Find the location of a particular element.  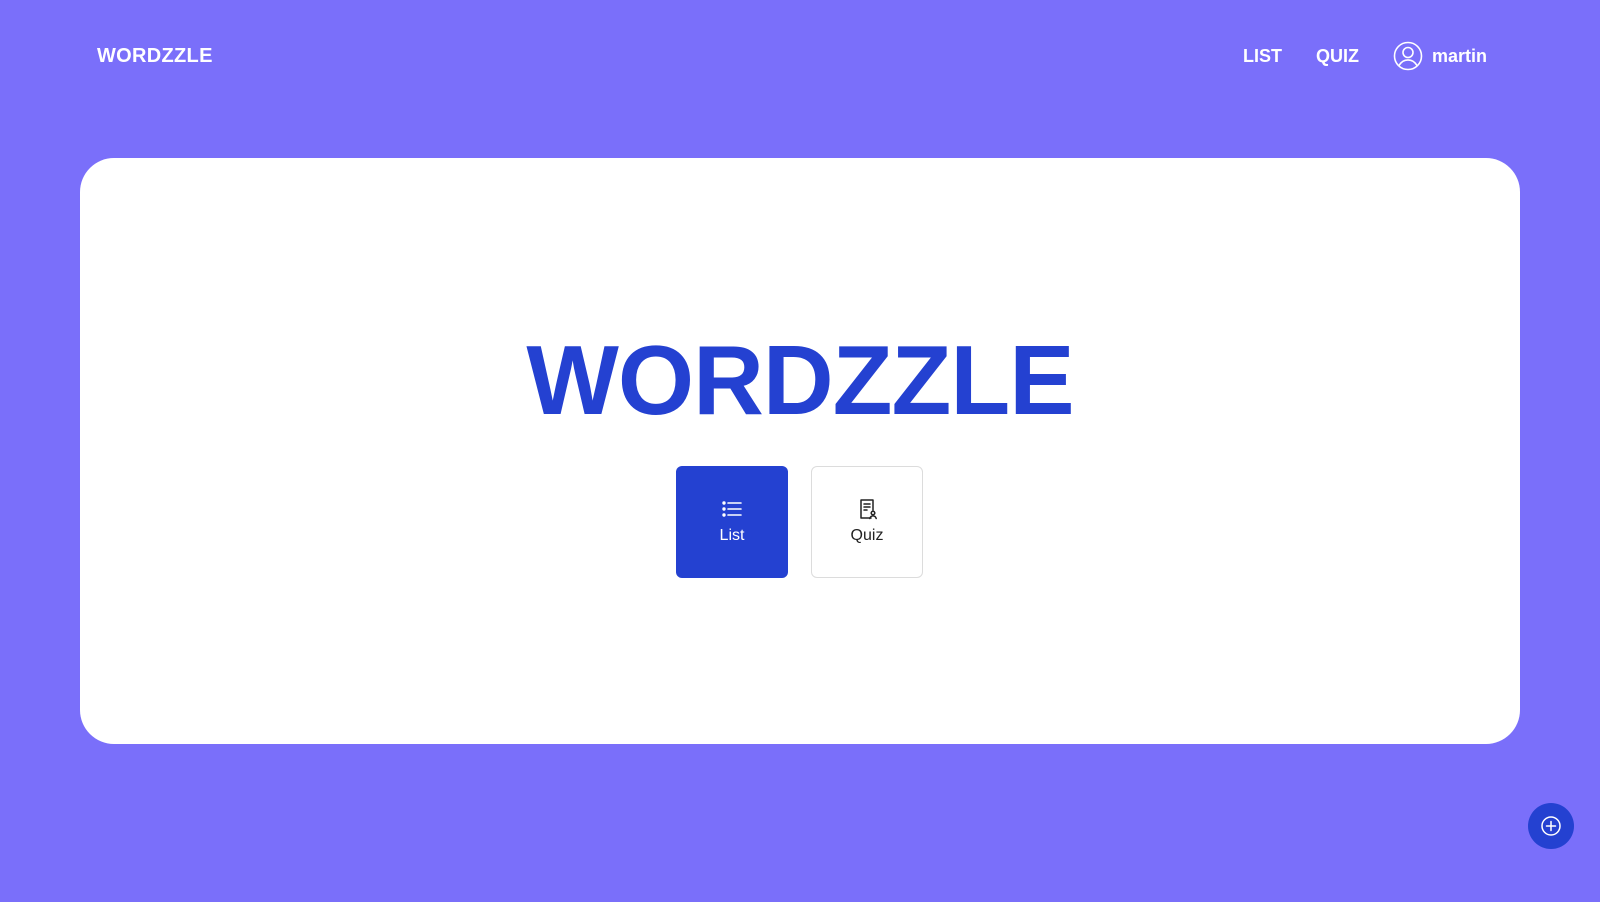

nav-link-list: LIST is located at coordinates (1262, 56).